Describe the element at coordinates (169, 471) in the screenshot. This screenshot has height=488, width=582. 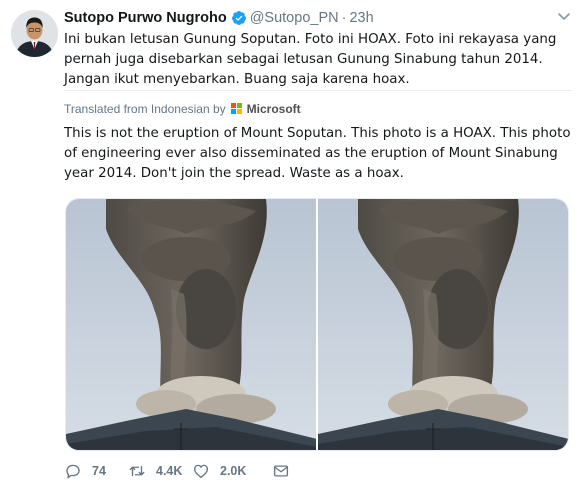
I see `retweet-count: 4.4K` at that location.